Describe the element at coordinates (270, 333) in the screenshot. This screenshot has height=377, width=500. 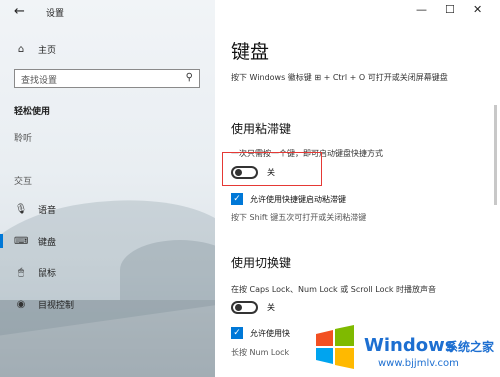
I see `checkbox-label: 允许使用快` at that location.